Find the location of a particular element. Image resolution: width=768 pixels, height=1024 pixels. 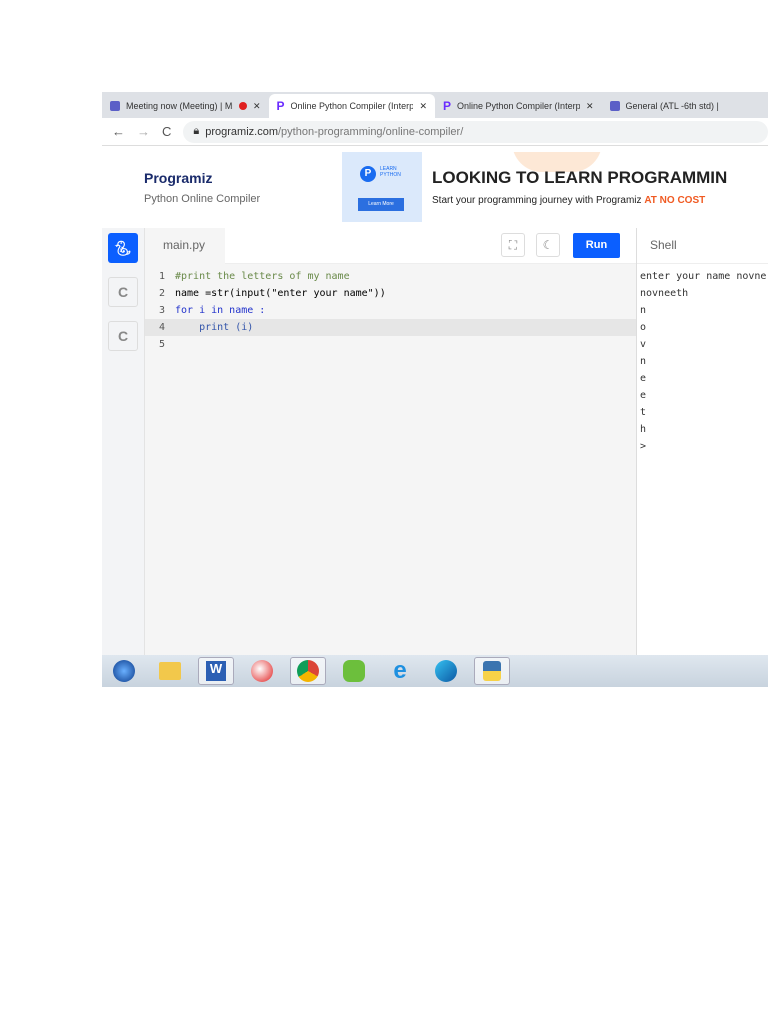

tab-general: General (ATL -6th std) | is located at coordinates (685, 106).